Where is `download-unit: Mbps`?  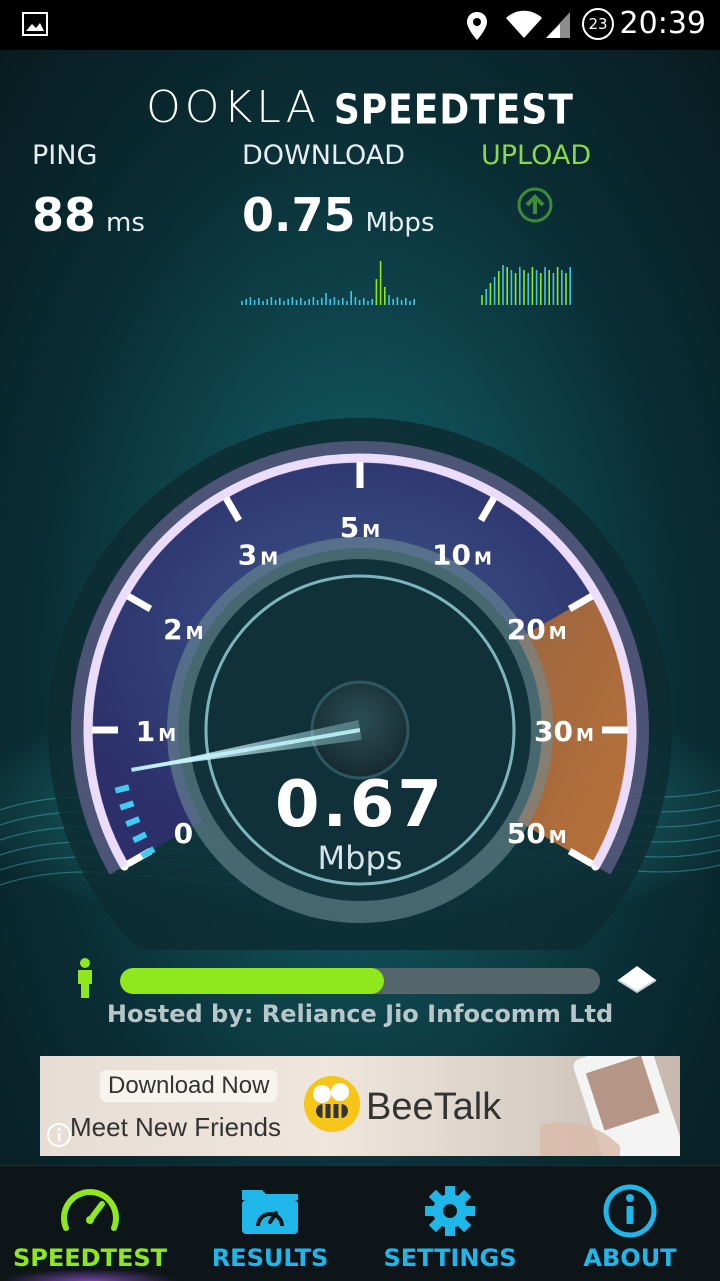 download-unit: Mbps is located at coordinates (400, 223).